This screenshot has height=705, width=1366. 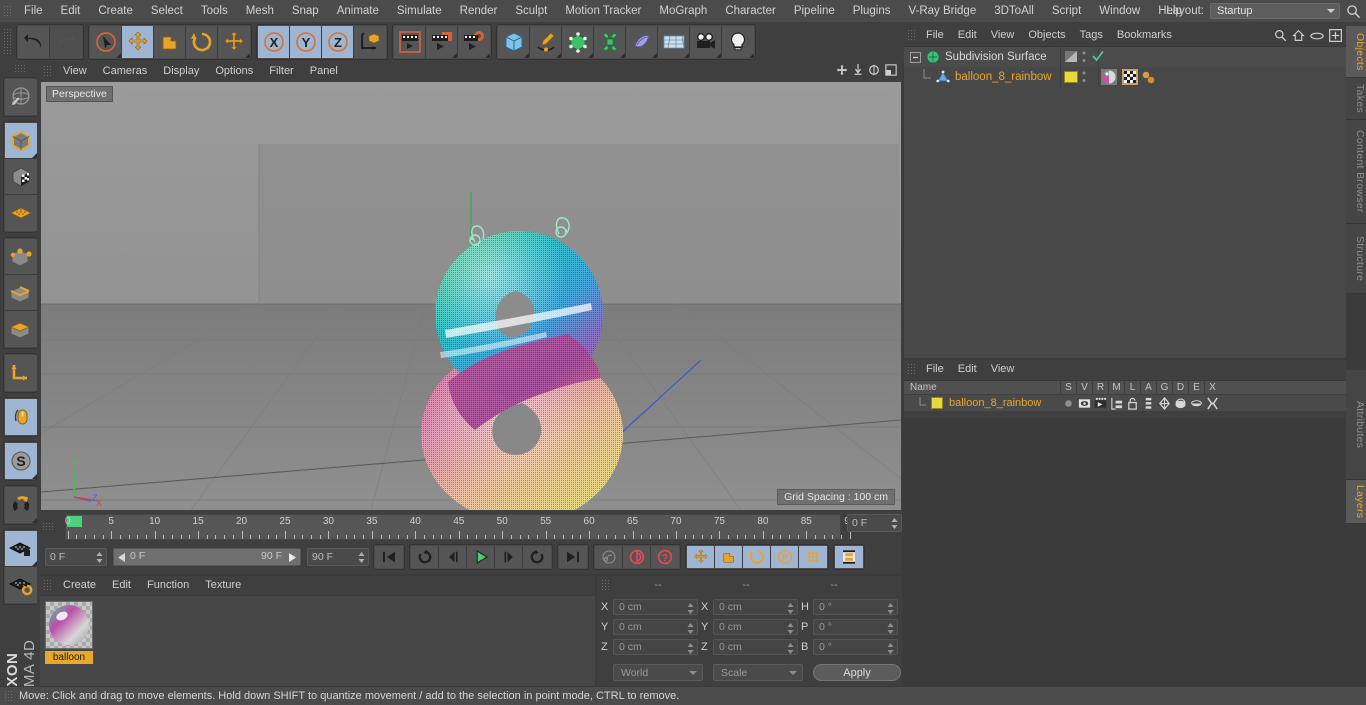 What do you see at coordinates (642, 42) in the screenshot?
I see `environment-icon` at bounding box center [642, 42].